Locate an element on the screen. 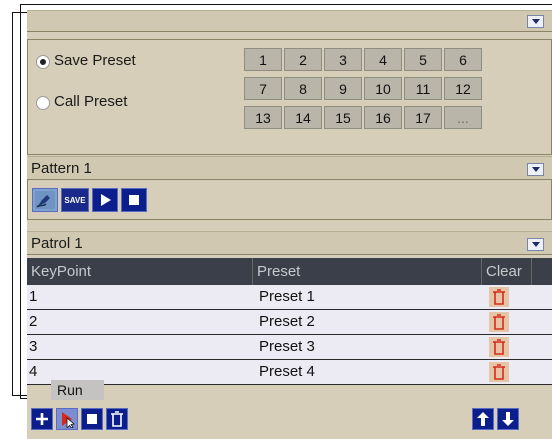 The height and width of the screenshot is (439, 552). save-button-label: SAVE is located at coordinates (75, 200).